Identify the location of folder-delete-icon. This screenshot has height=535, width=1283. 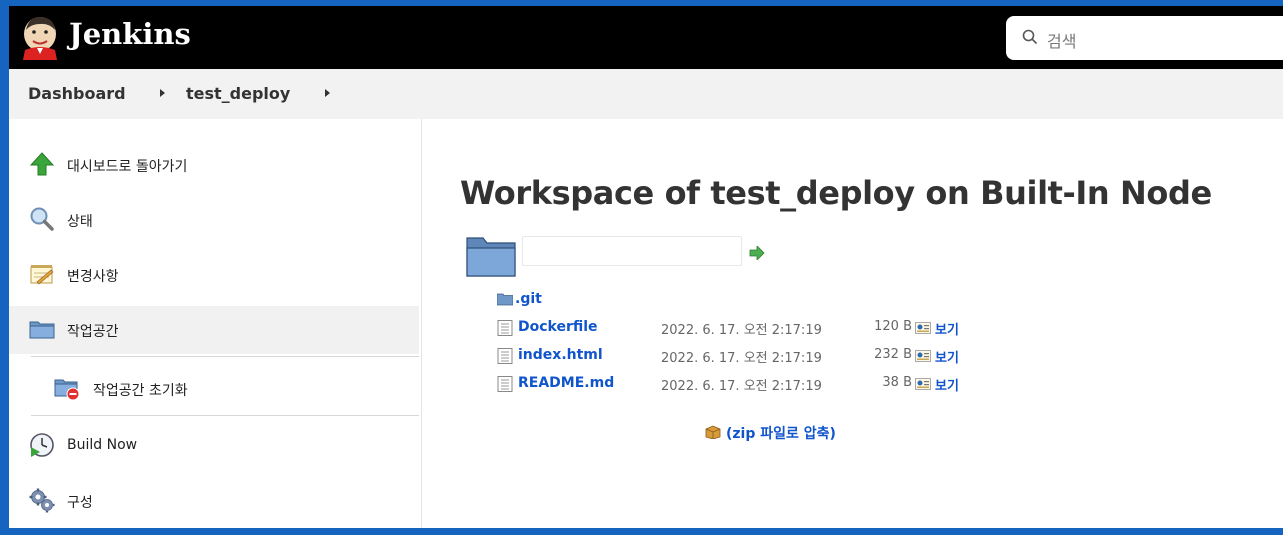
(67, 390).